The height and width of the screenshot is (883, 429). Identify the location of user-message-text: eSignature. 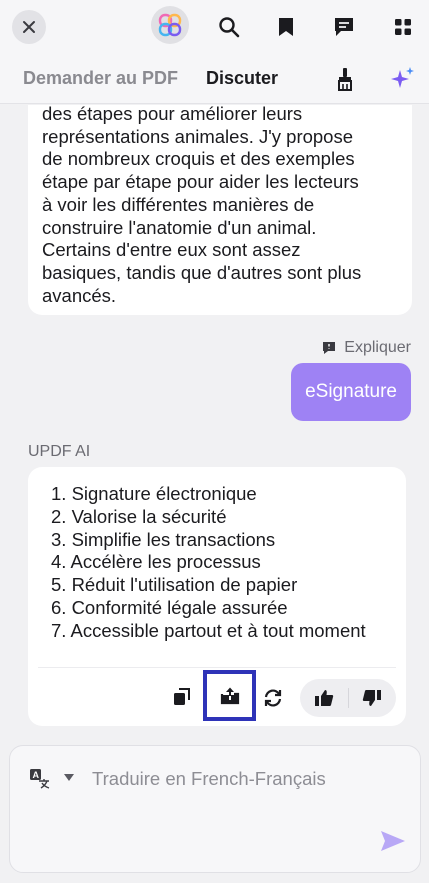
(351, 391).